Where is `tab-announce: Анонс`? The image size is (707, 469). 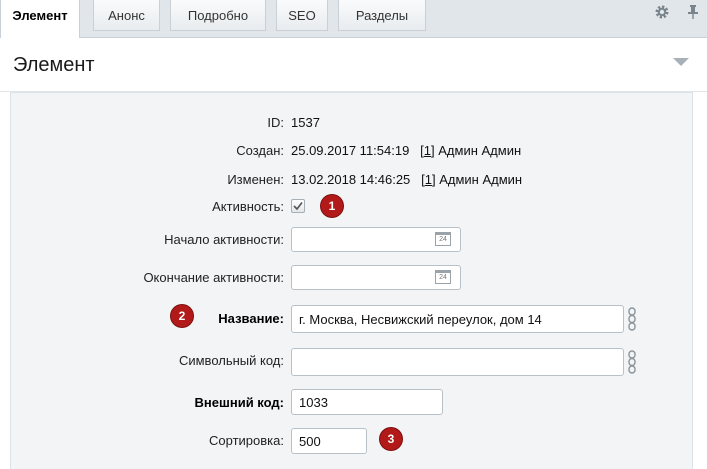 tab-announce: Анонс is located at coordinates (126, 15).